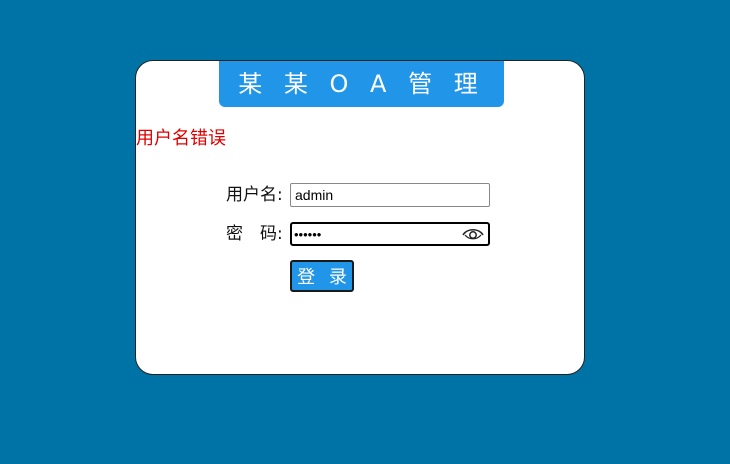  I want to click on username-input, so click(390, 195).